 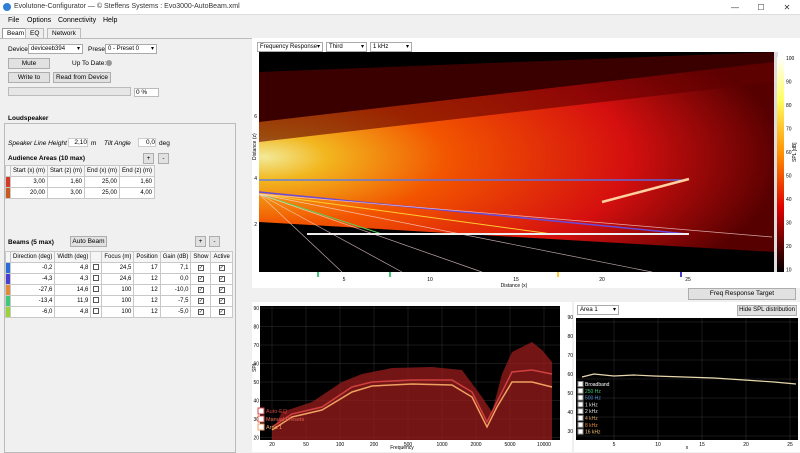 What do you see at coordinates (13, 20) in the screenshot?
I see `menu-file: File` at bounding box center [13, 20].